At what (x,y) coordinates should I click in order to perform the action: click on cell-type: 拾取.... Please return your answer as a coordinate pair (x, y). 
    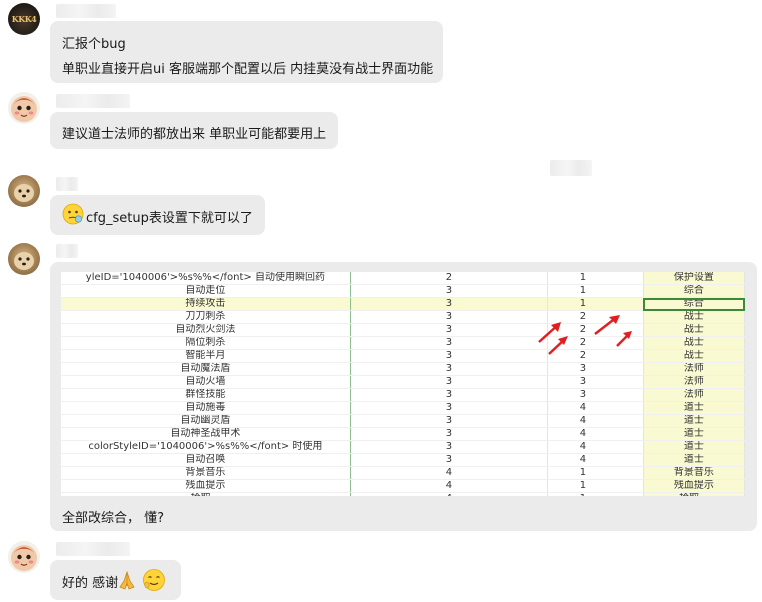
    Looking at the image, I should click on (693, 494).